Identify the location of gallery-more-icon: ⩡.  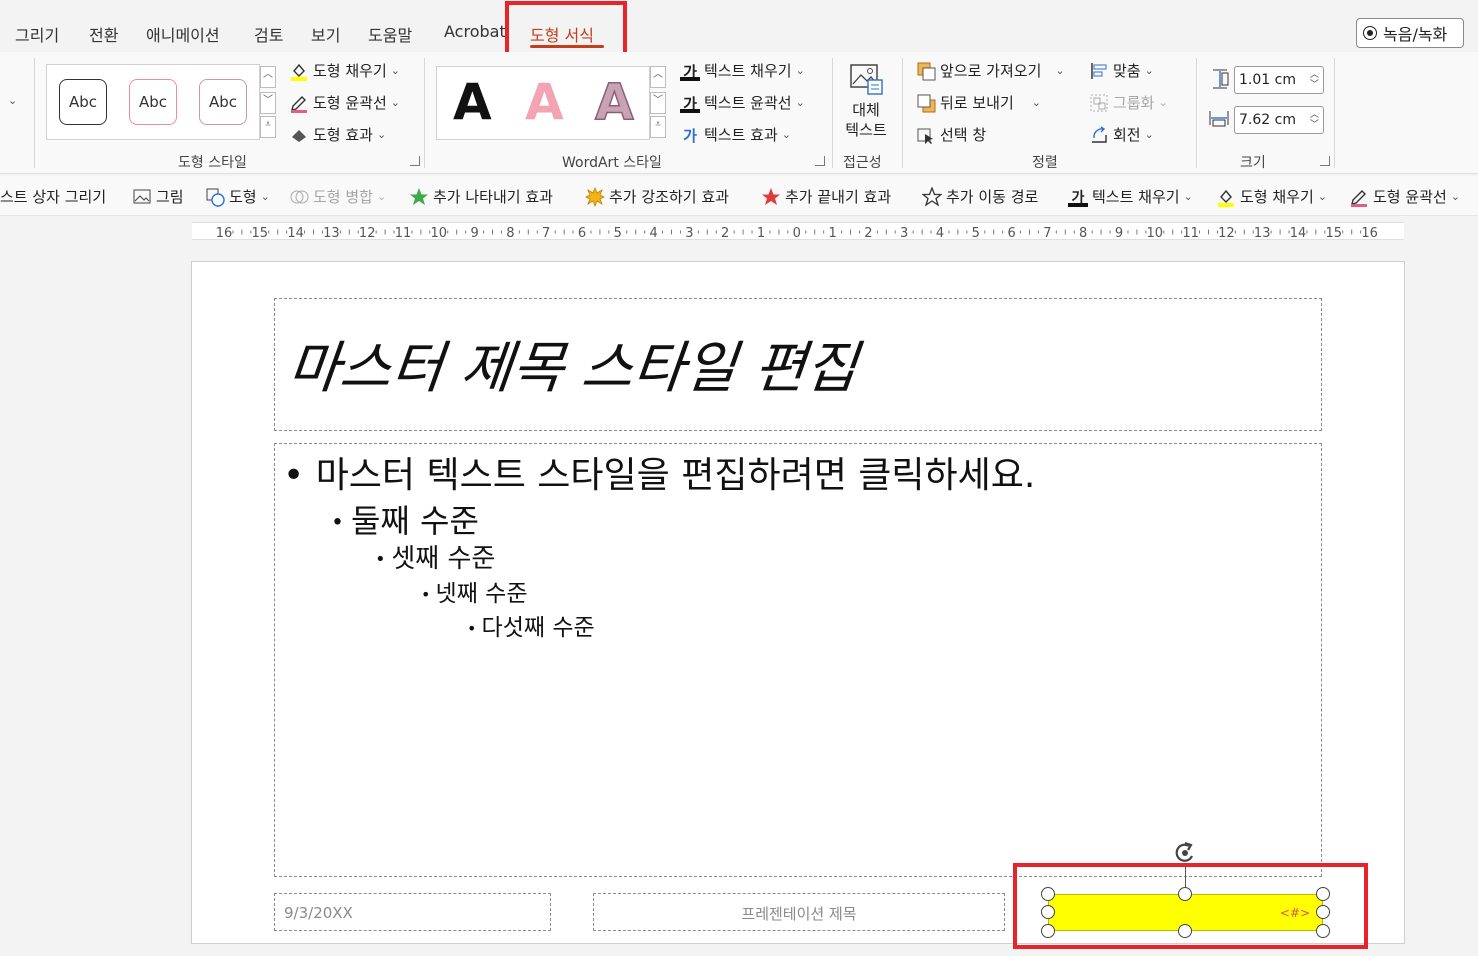
(268, 127).